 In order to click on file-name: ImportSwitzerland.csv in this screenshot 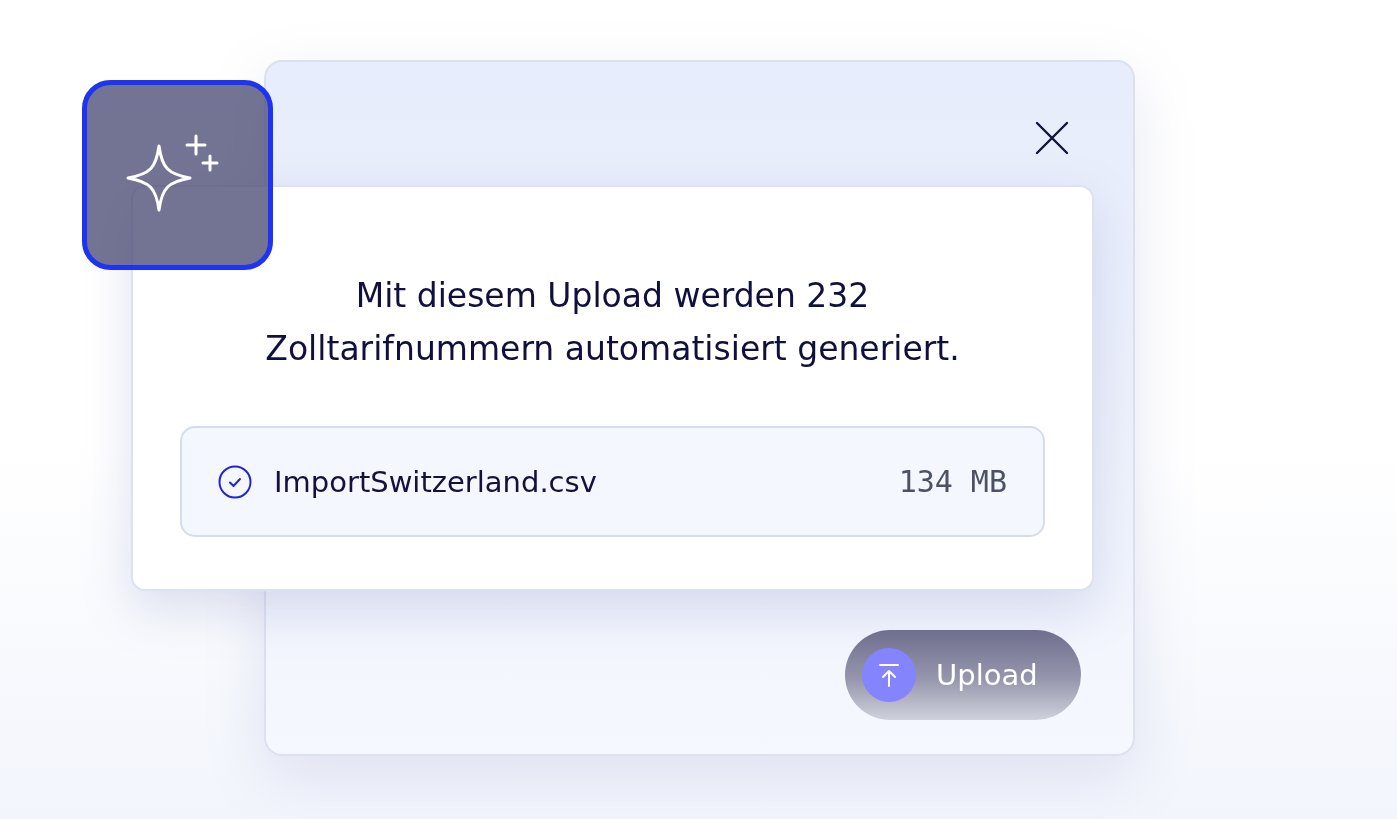, I will do `click(435, 481)`.